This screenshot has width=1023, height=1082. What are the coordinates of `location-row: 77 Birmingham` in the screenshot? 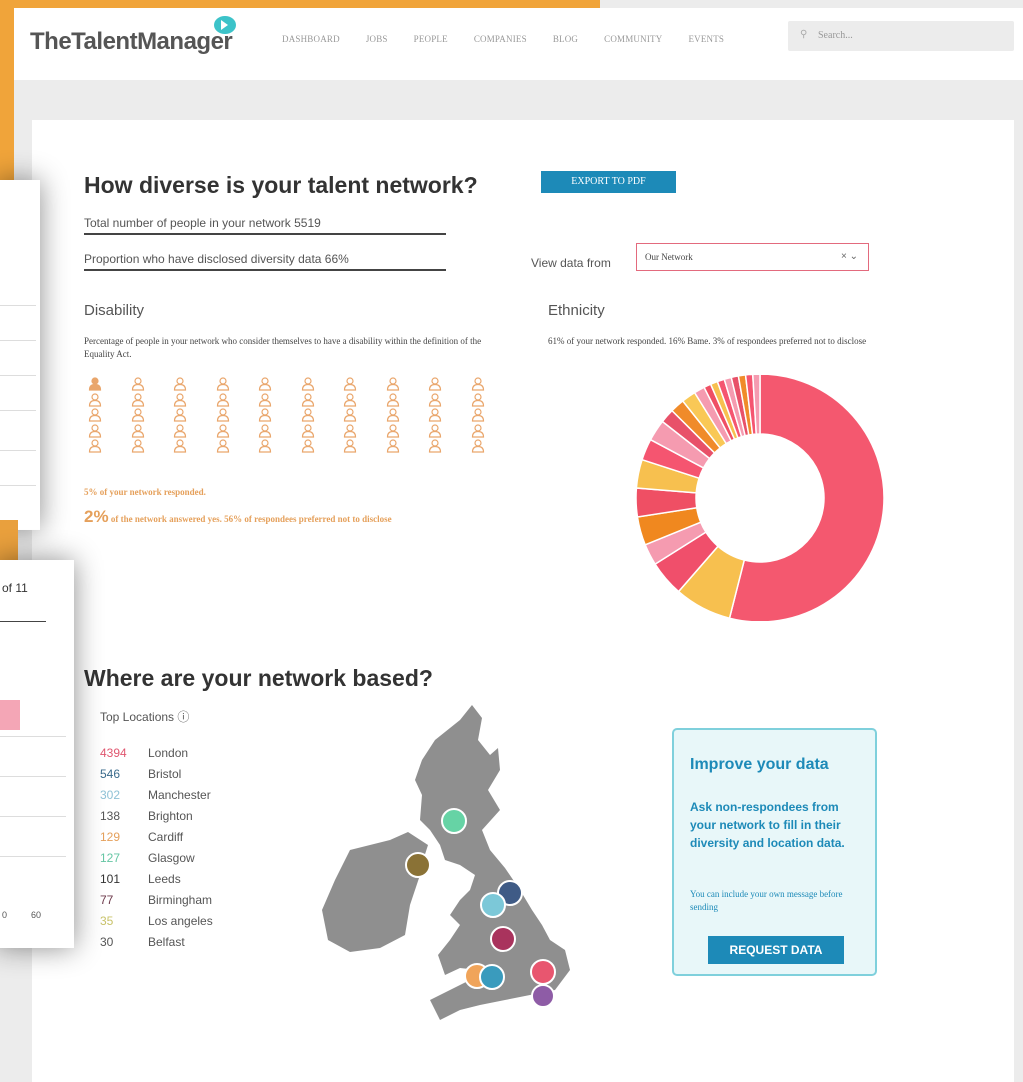 It's located at (156, 900).